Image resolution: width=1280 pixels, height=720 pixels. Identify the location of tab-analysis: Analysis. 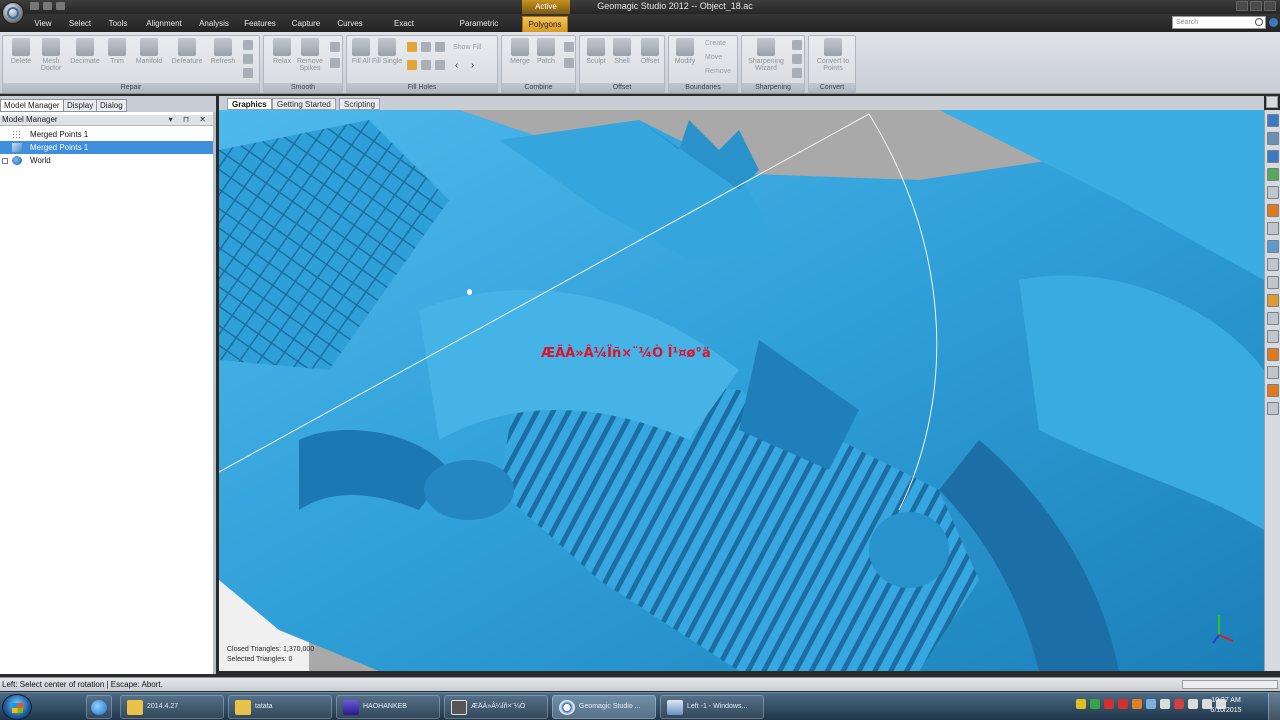
(214, 24).